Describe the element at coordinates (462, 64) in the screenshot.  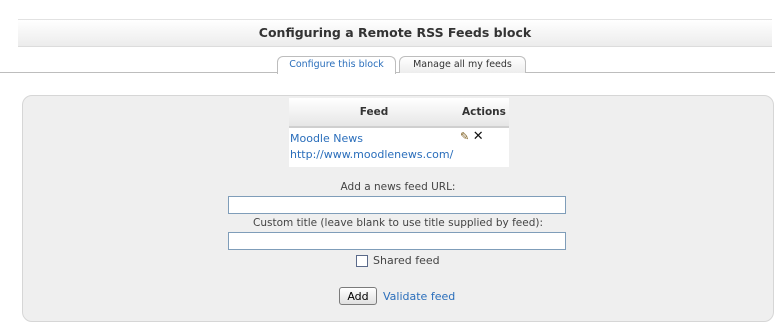
I see `tab-manage-feeds: Manage all my feeds` at that location.